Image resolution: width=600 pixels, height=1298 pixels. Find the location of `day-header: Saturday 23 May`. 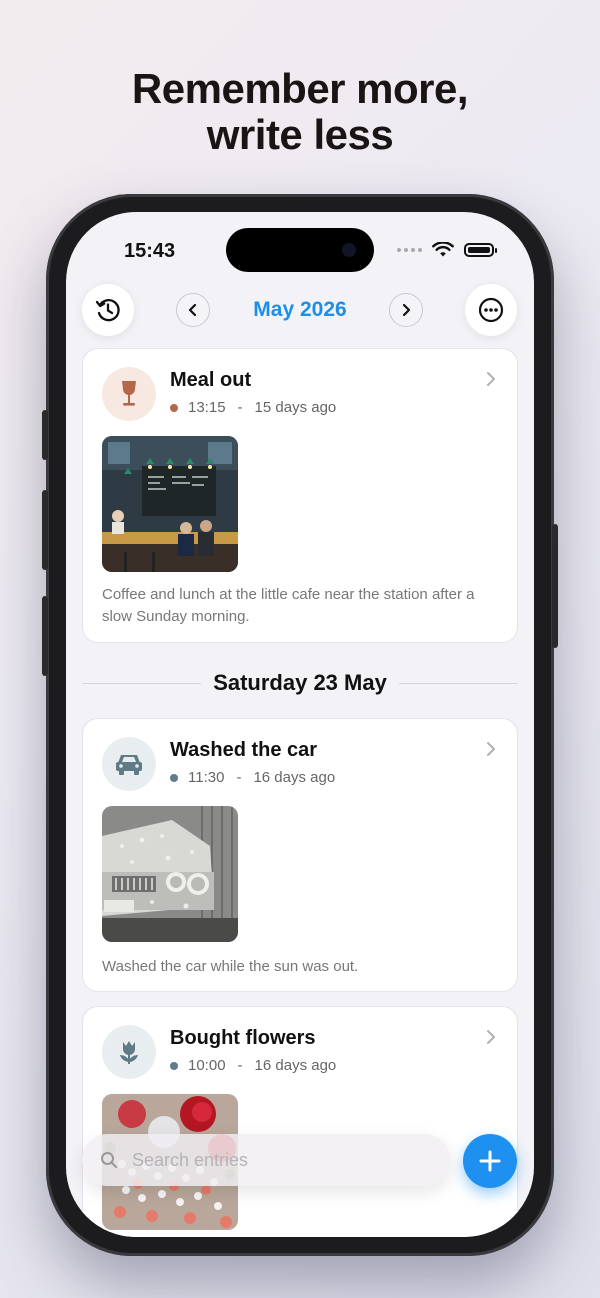

day-header: Saturday 23 May is located at coordinates (300, 683).